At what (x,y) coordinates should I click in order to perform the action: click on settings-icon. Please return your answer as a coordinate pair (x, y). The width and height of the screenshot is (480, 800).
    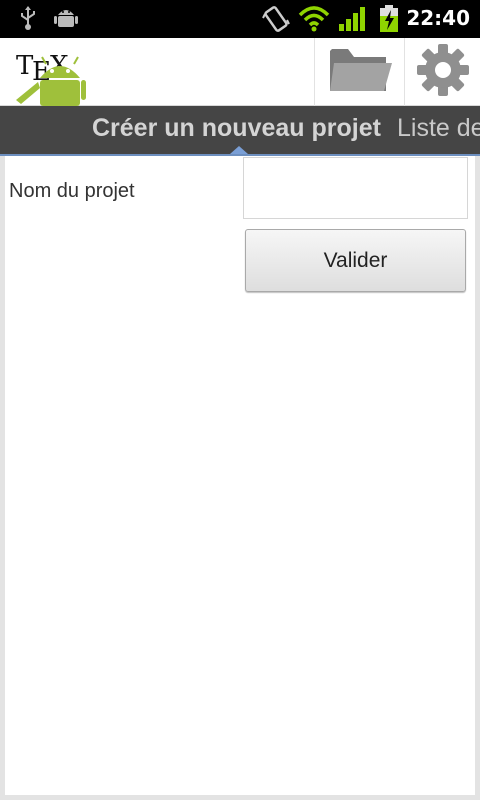
    Looking at the image, I should click on (443, 72).